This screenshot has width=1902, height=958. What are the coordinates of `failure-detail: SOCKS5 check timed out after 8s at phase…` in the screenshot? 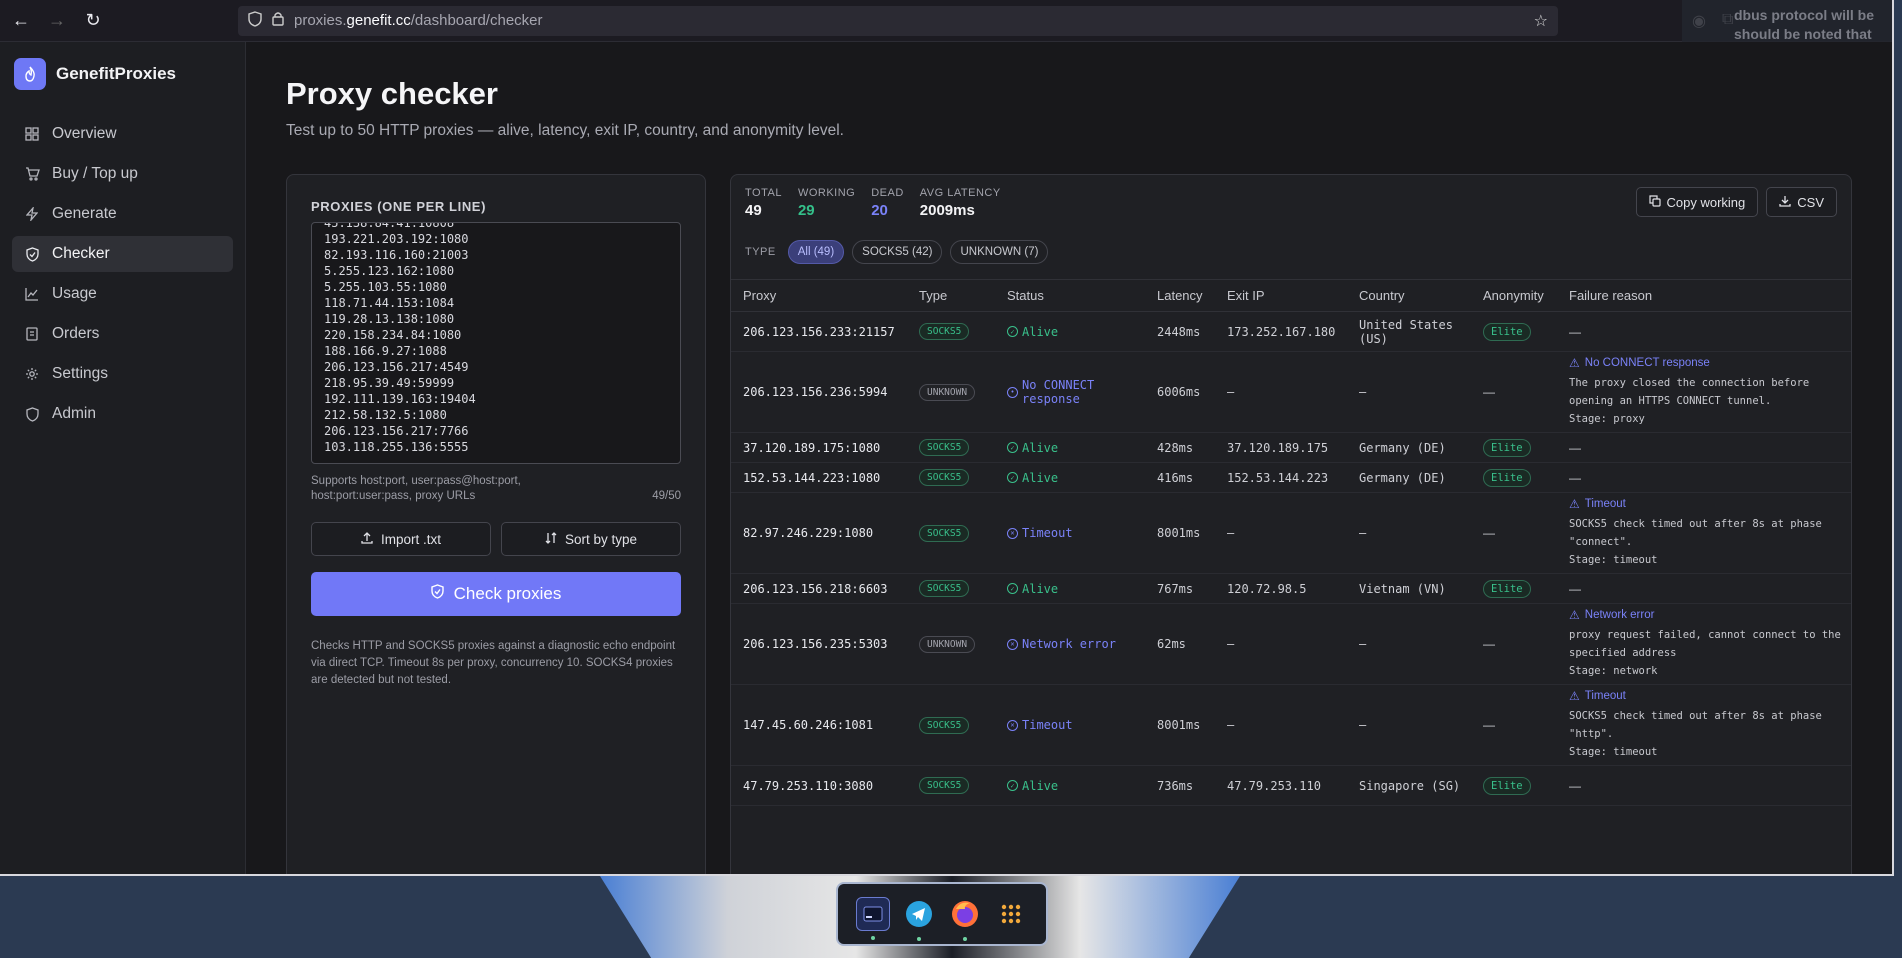 It's located at (1695, 734).